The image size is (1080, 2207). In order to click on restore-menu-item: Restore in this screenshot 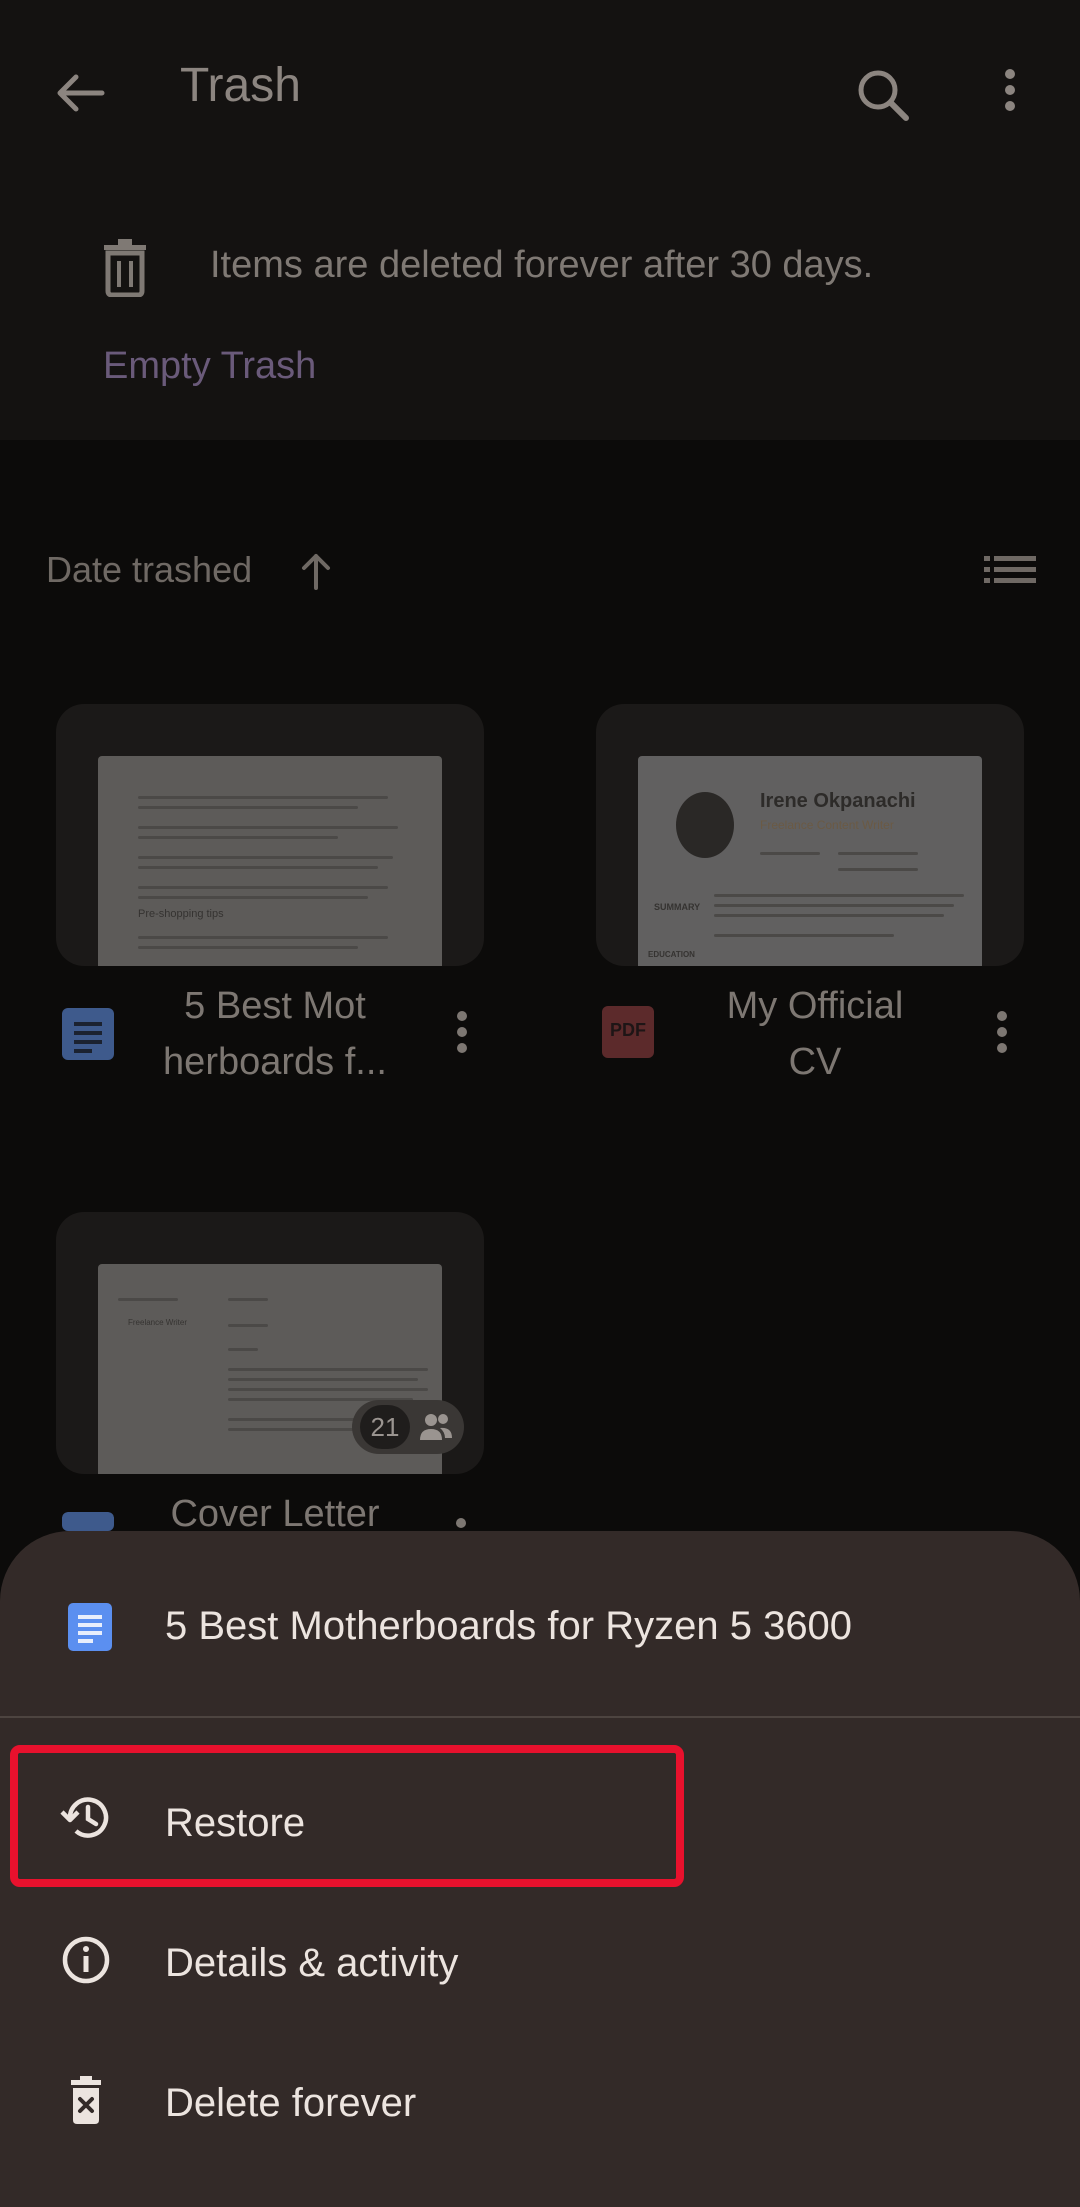, I will do `click(540, 1826)`.